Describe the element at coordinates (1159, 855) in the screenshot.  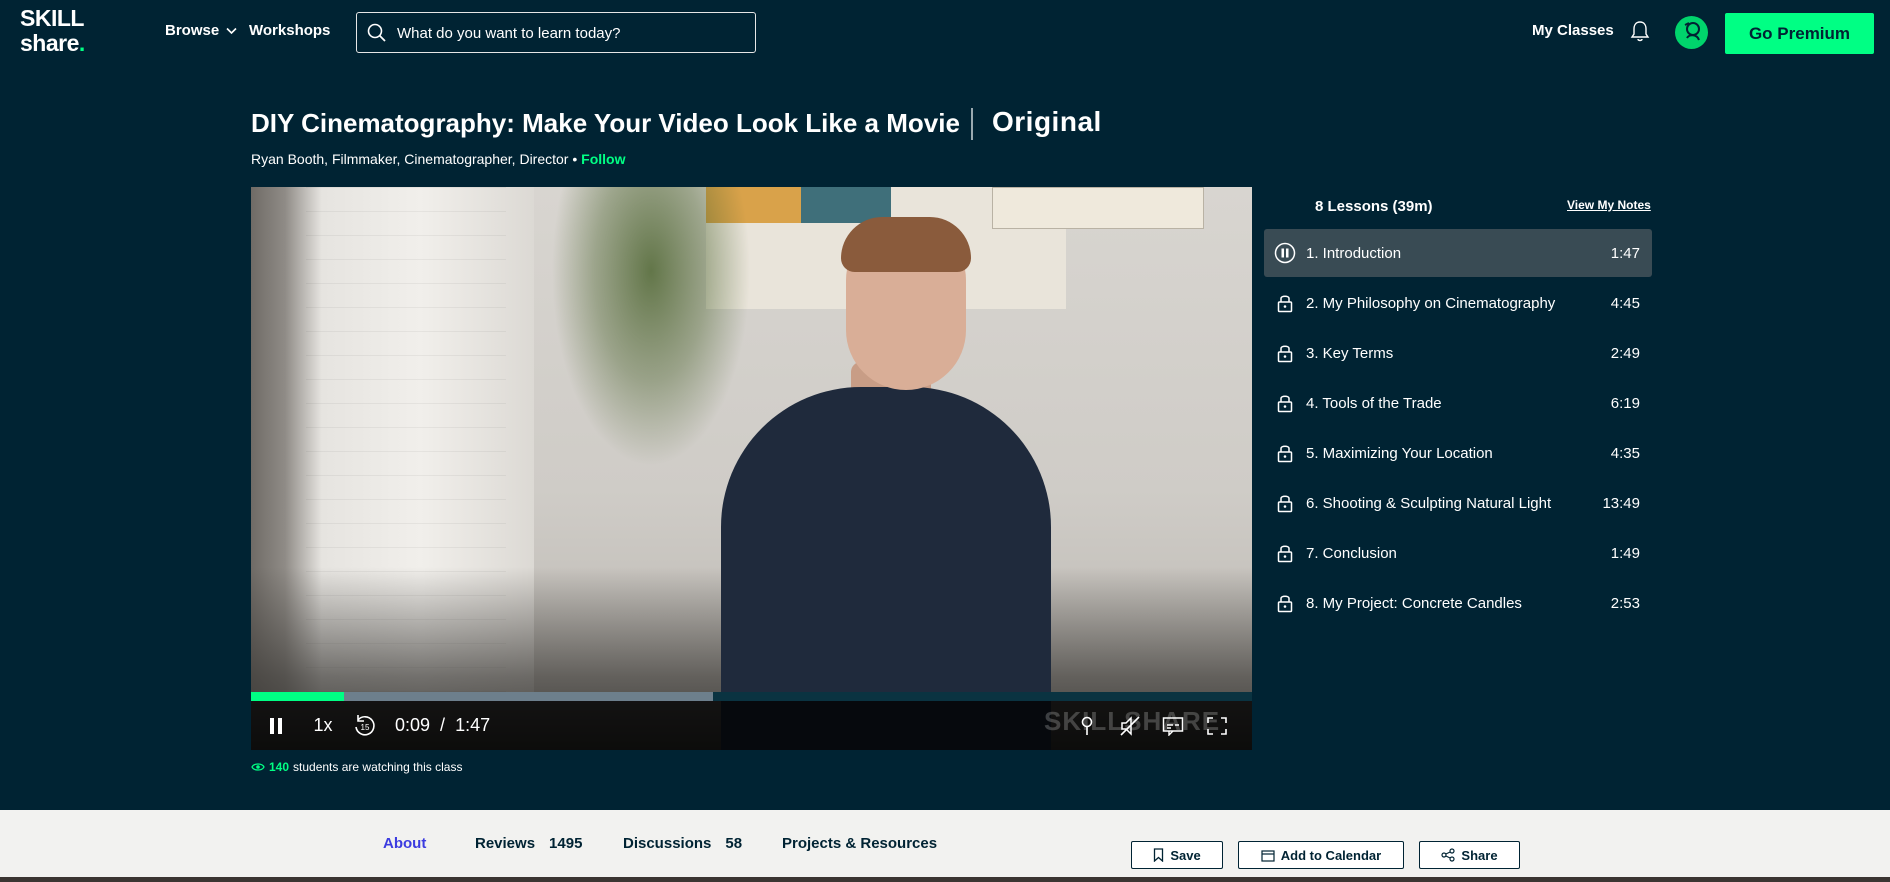
I see `bookmark-icon` at that location.